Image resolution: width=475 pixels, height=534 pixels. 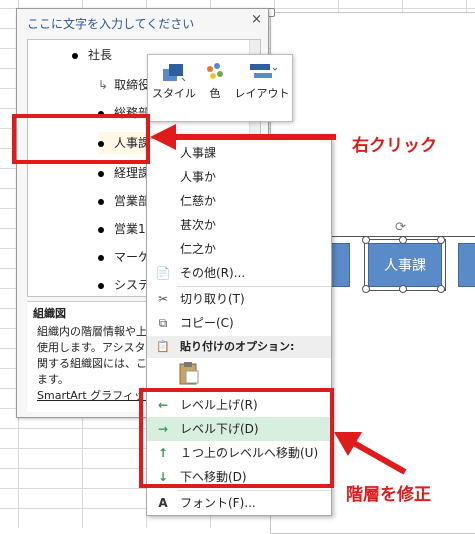 What do you see at coordinates (466, 265) in the screenshot?
I see `smartart-box-right` at bounding box center [466, 265].